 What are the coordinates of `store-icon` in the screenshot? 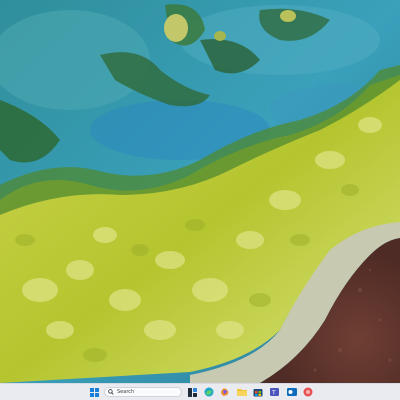 It's located at (258, 392).